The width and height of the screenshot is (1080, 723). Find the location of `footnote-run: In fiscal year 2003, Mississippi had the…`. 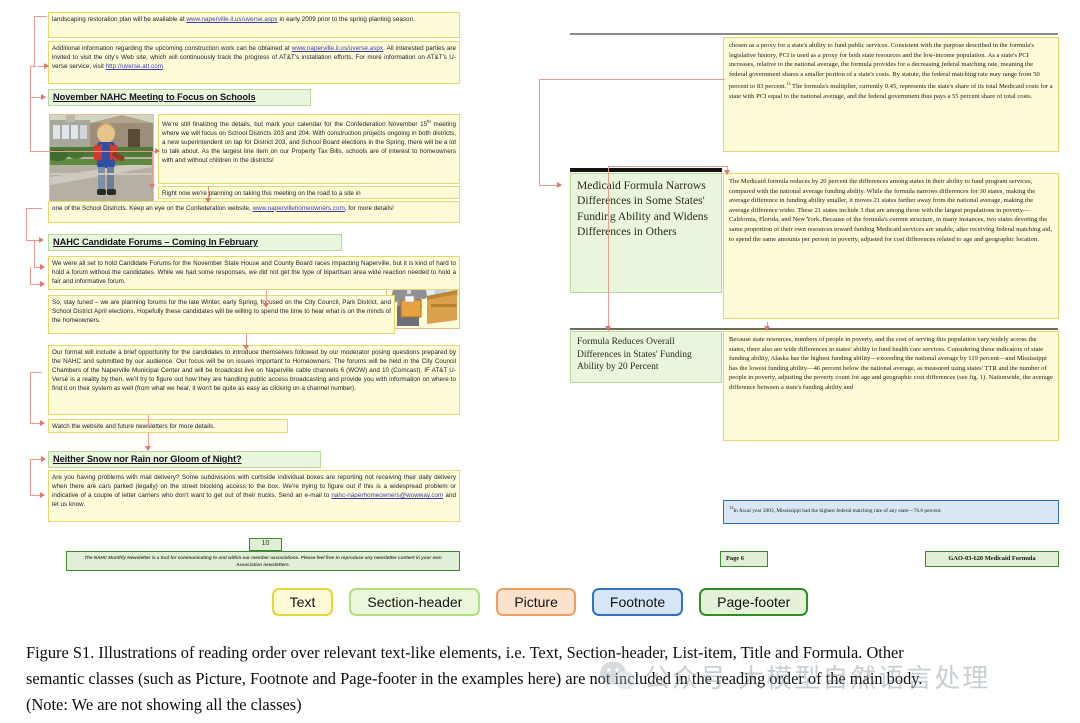

footnote-run: In fiscal year 2003, Mississippi had the… is located at coordinates (837, 510).